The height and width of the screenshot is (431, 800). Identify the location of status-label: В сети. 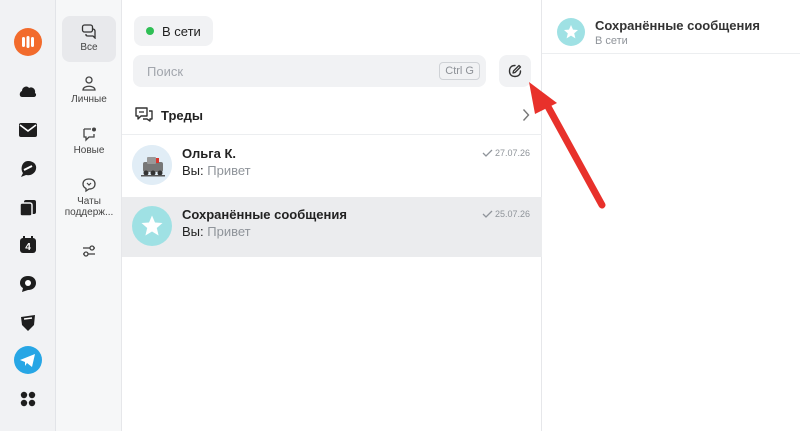
(181, 31).